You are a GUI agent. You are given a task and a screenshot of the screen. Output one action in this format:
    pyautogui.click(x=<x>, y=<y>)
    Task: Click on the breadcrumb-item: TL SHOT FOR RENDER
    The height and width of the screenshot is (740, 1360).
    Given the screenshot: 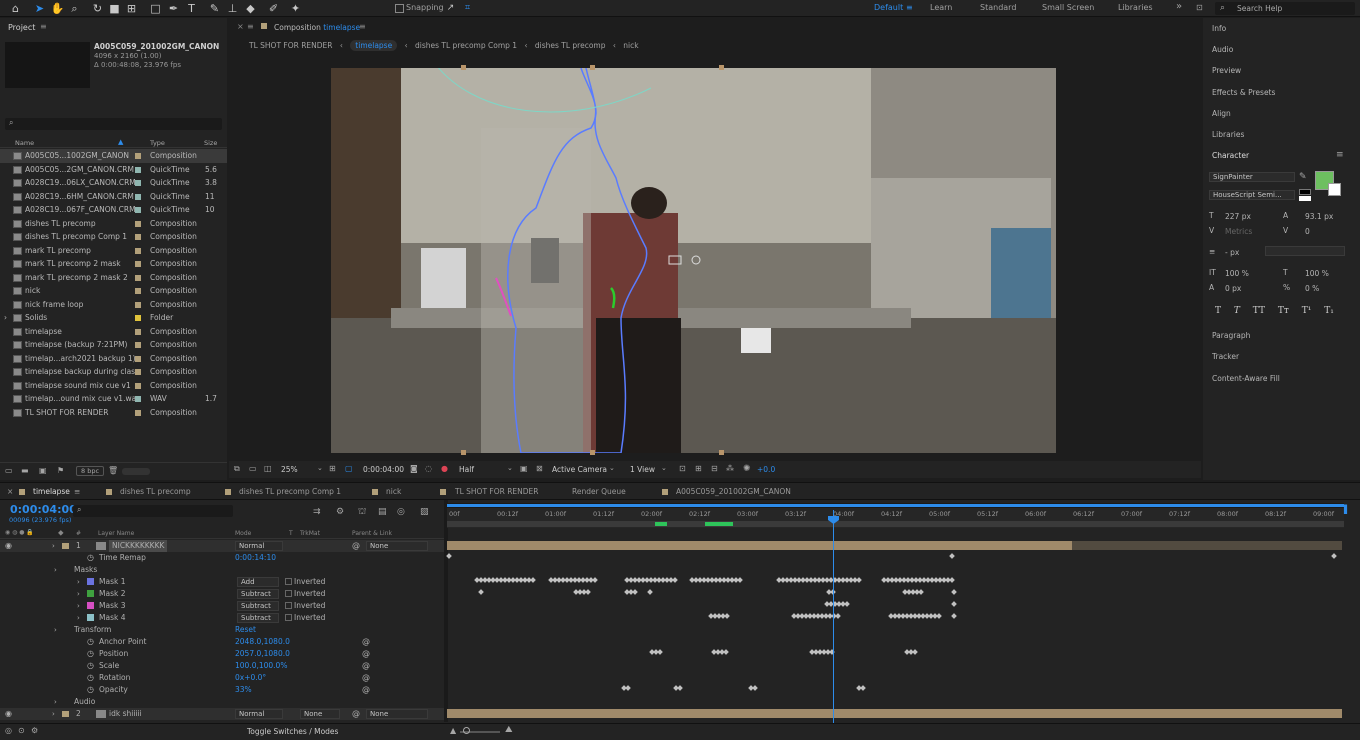 What is the action you would take?
    pyautogui.click(x=291, y=45)
    